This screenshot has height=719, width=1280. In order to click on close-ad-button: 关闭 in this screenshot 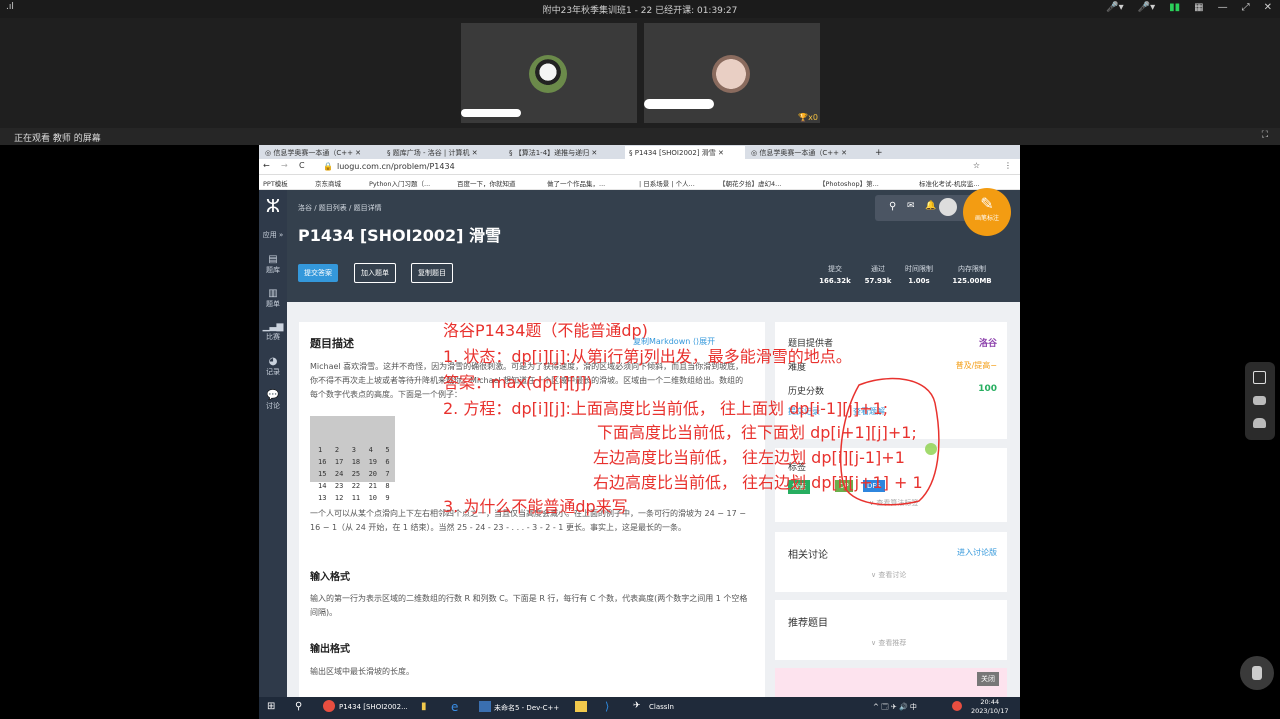, I will do `click(988, 679)`.